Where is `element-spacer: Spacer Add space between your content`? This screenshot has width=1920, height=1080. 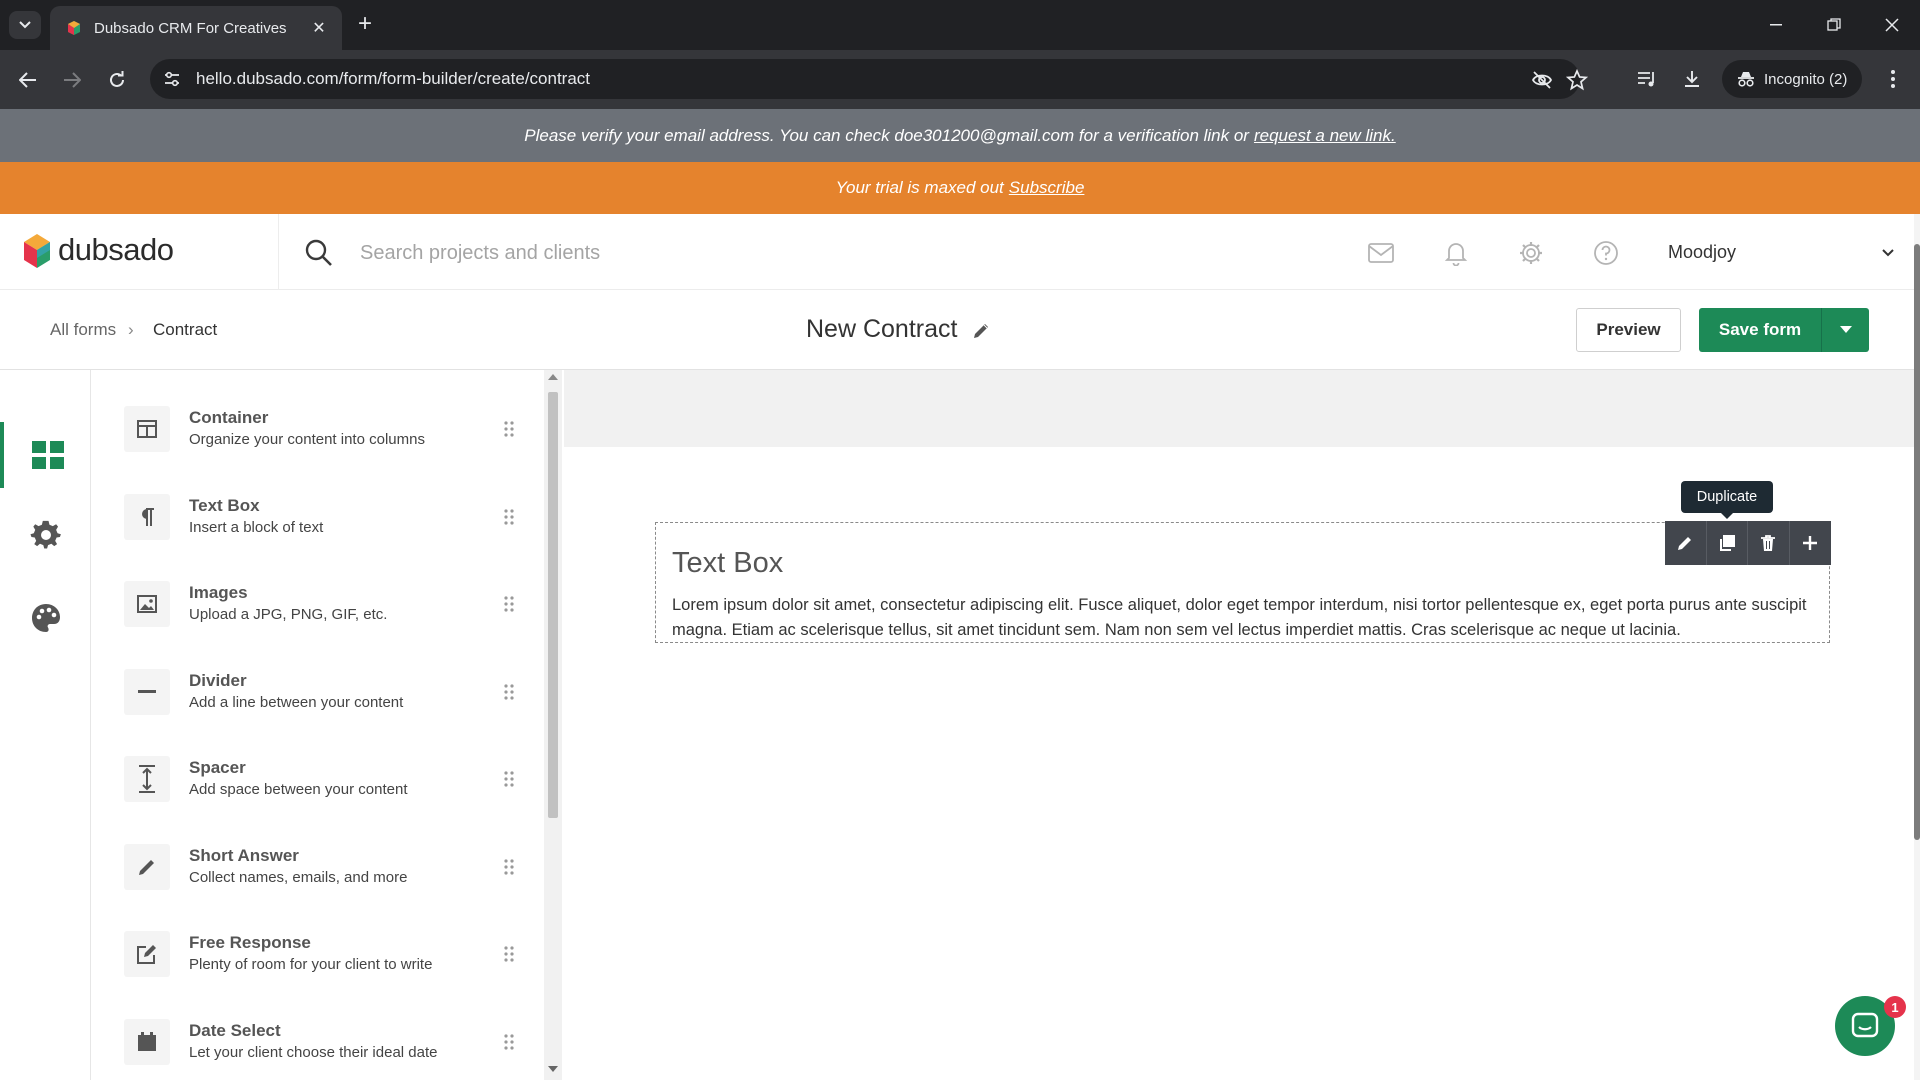
element-spacer: Spacer Add space between your content is located at coordinates (318, 789).